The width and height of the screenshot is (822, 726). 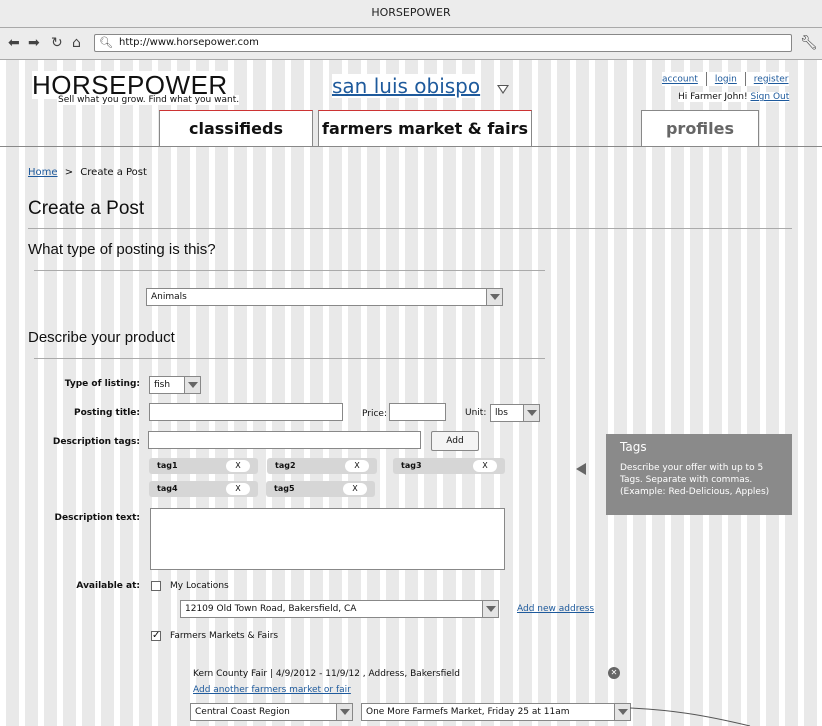 I want to click on unit-label: Unit:, so click(x=476, y=413).